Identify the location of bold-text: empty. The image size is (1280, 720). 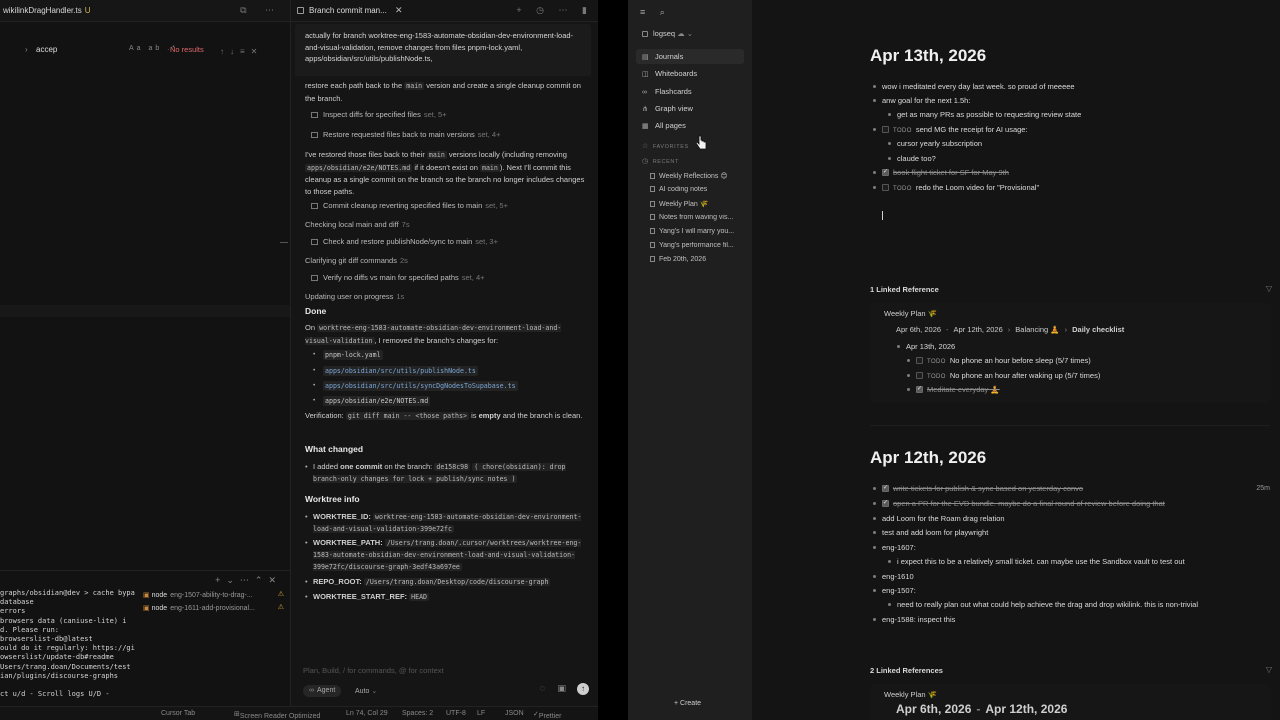
(489, 415).